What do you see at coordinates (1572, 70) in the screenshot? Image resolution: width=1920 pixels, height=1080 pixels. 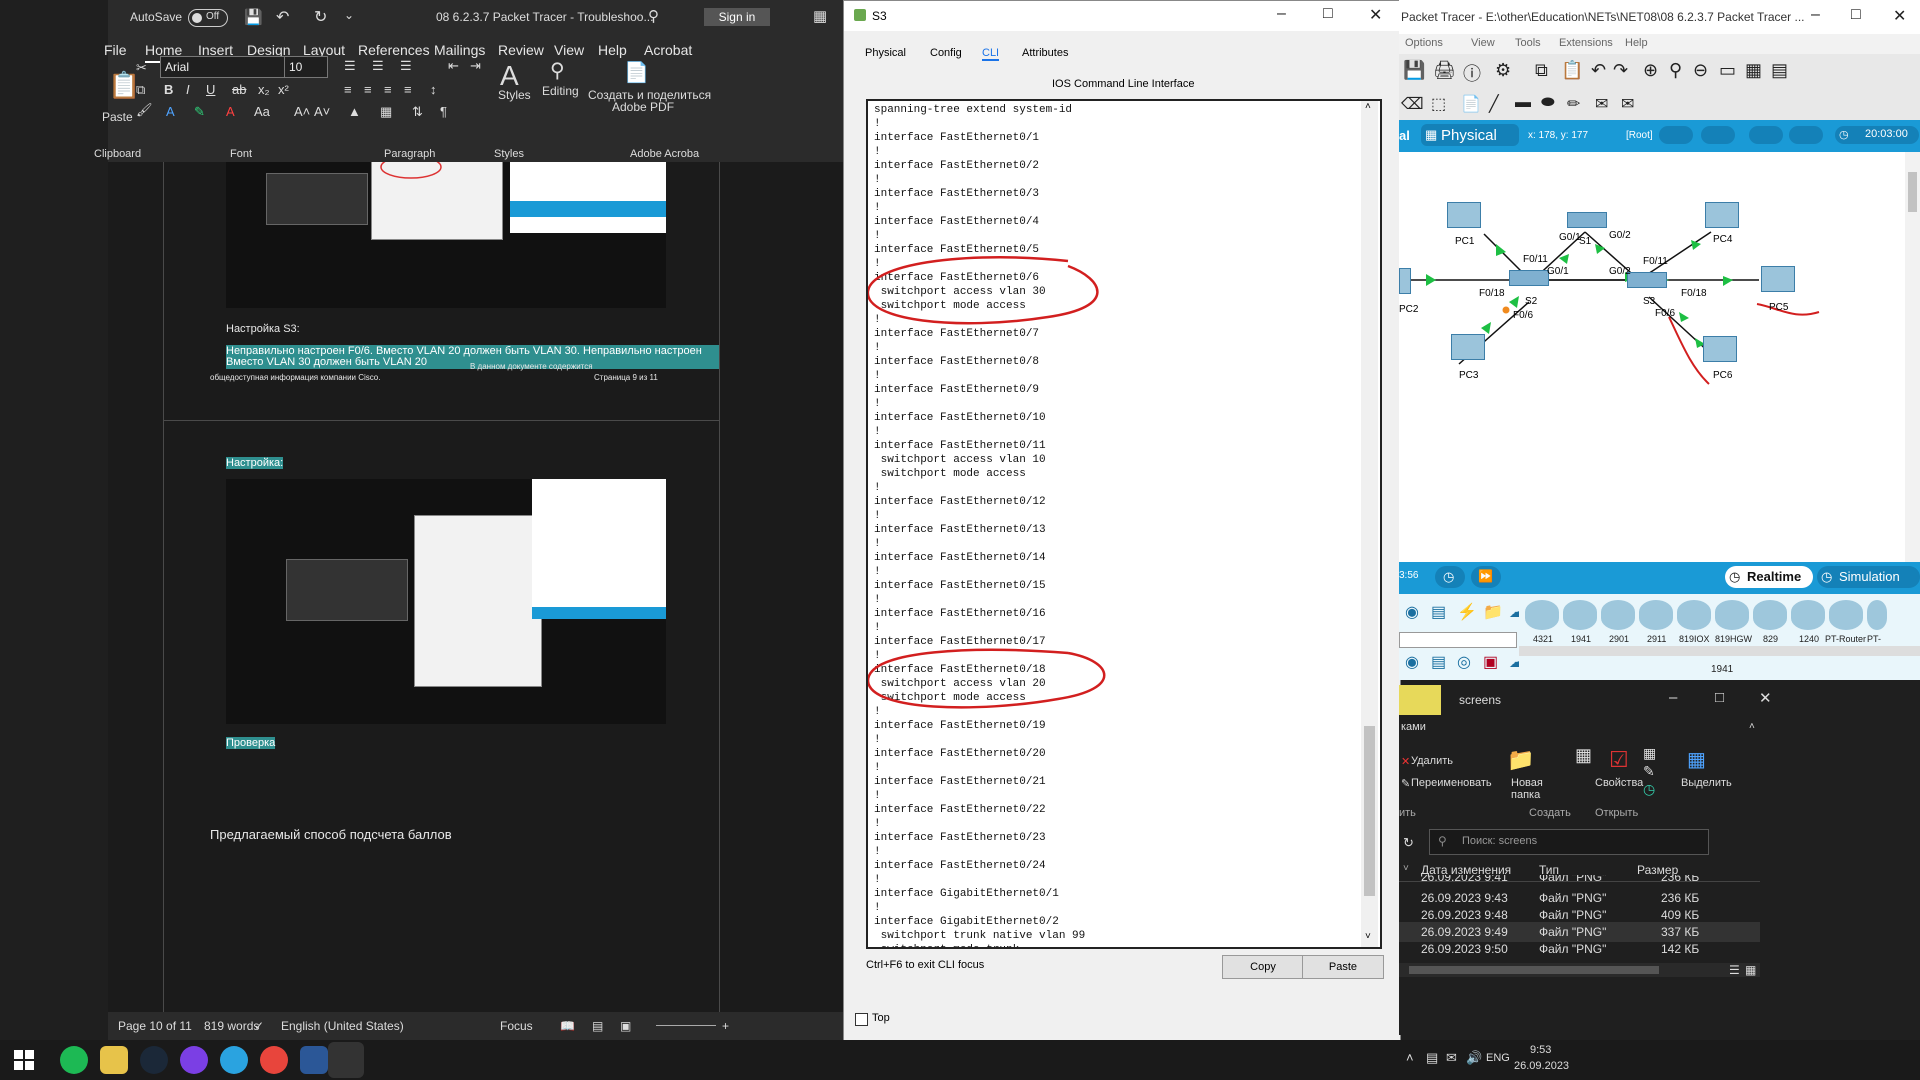 I see `paste-icon: 📋` at bounding box center [1572, 70].